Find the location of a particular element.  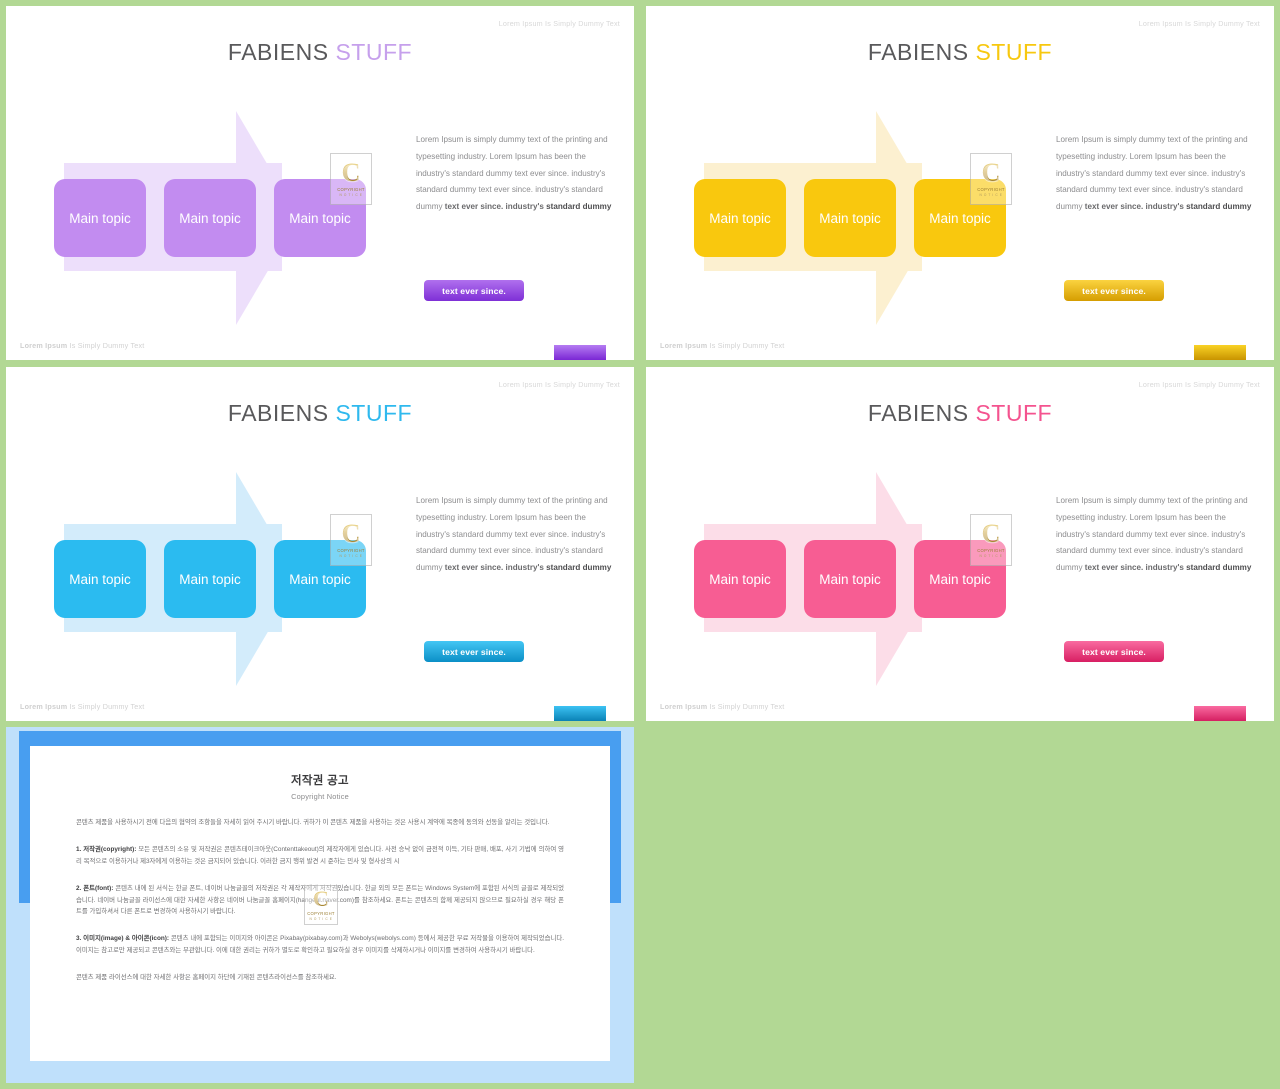

section-3-label: 3. 이미지(image) & 아이콘(icon): is located at coordinates (123, 939).